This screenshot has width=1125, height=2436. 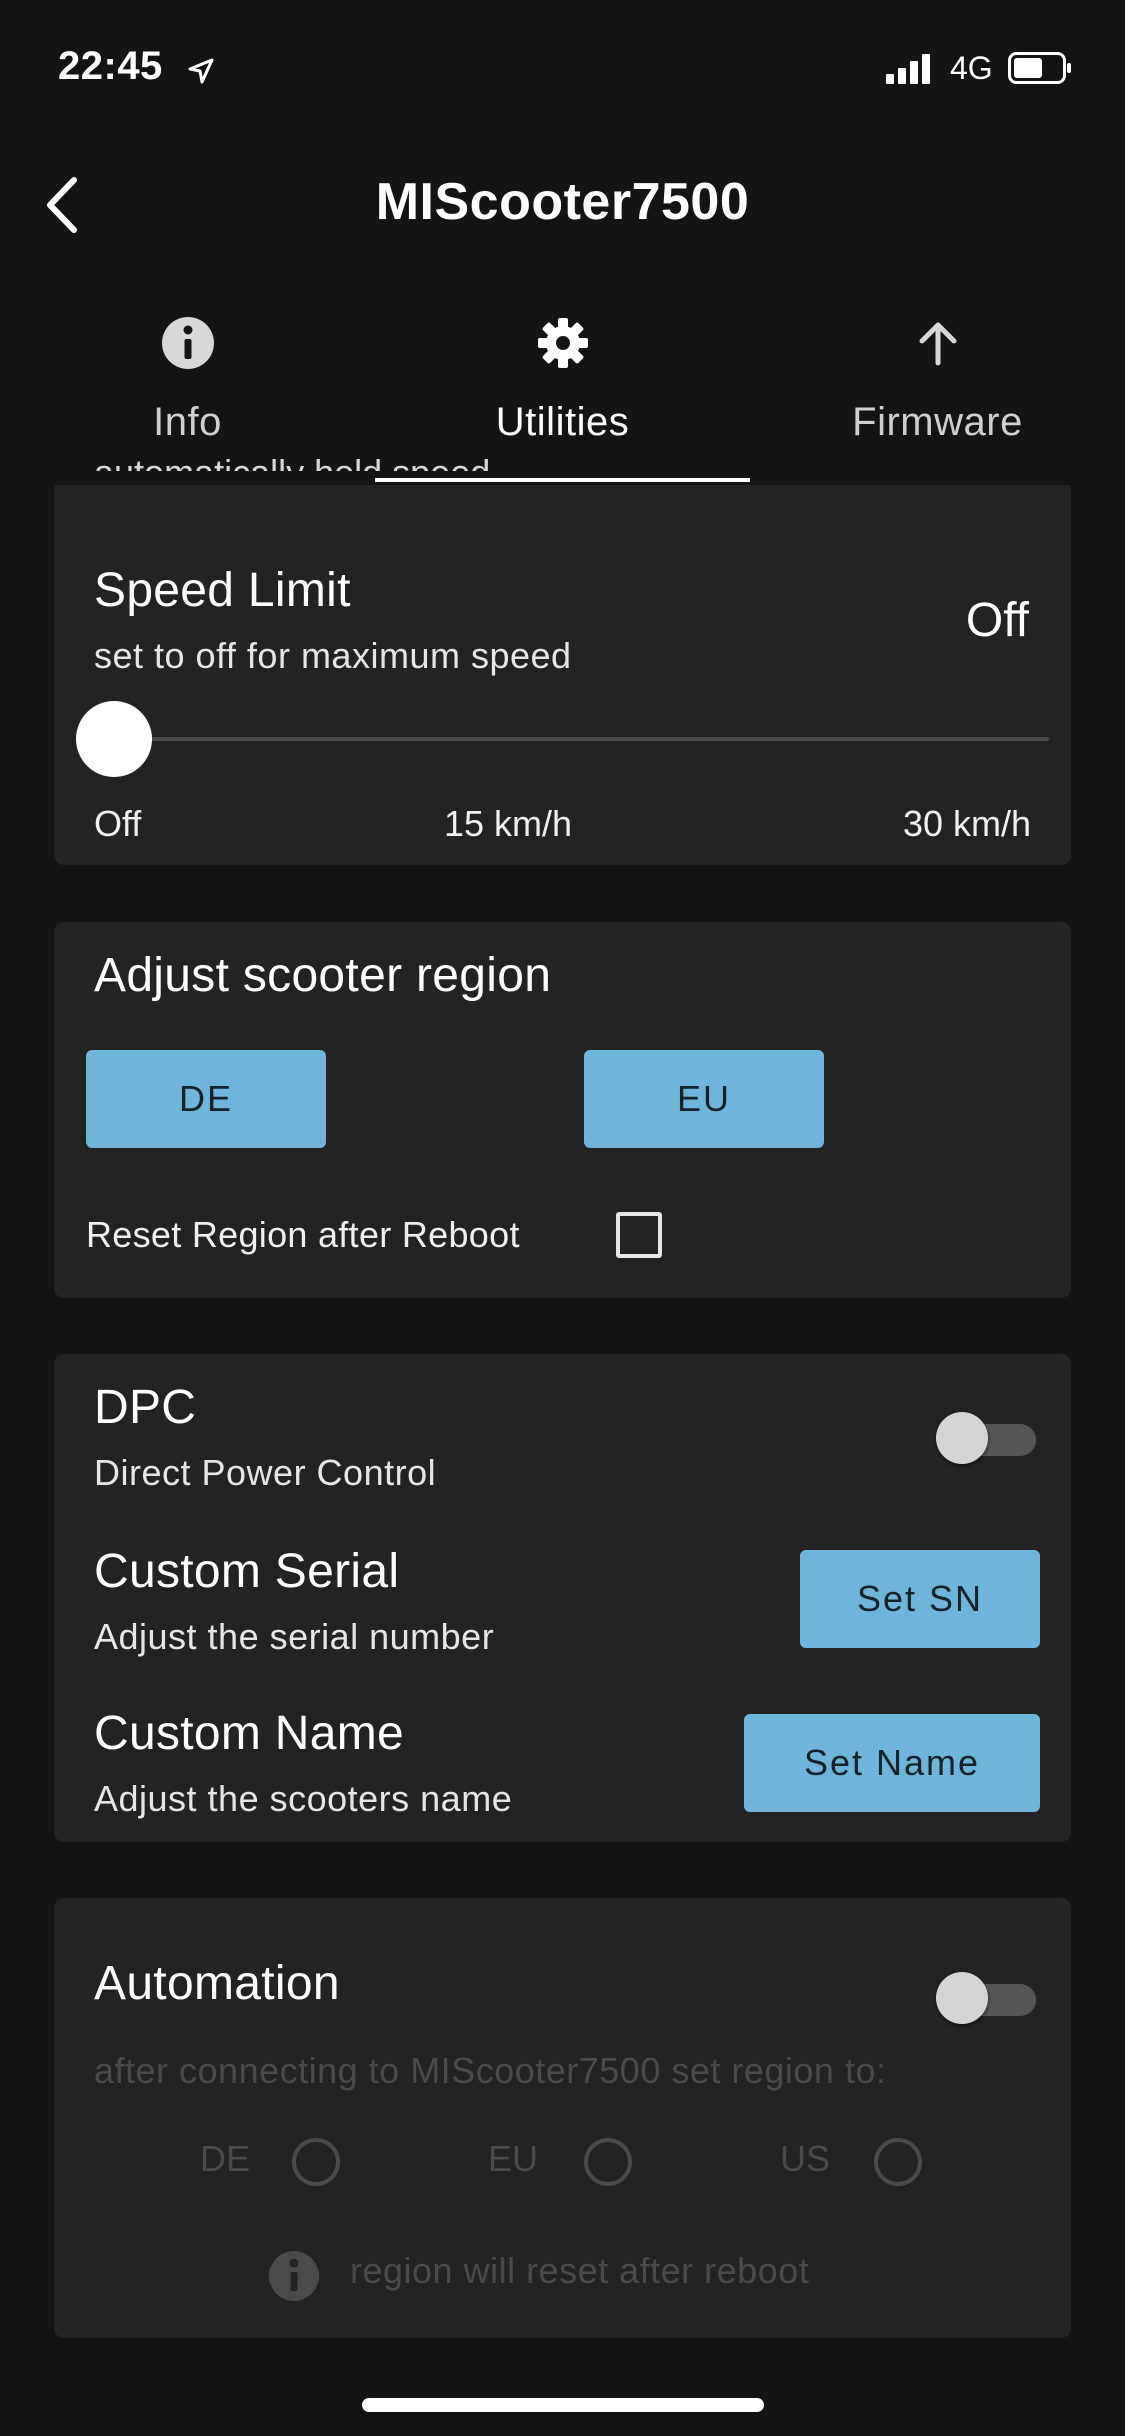 I want to click on custom-serial-title: Custom Serial, so click(x=247, y=1571).